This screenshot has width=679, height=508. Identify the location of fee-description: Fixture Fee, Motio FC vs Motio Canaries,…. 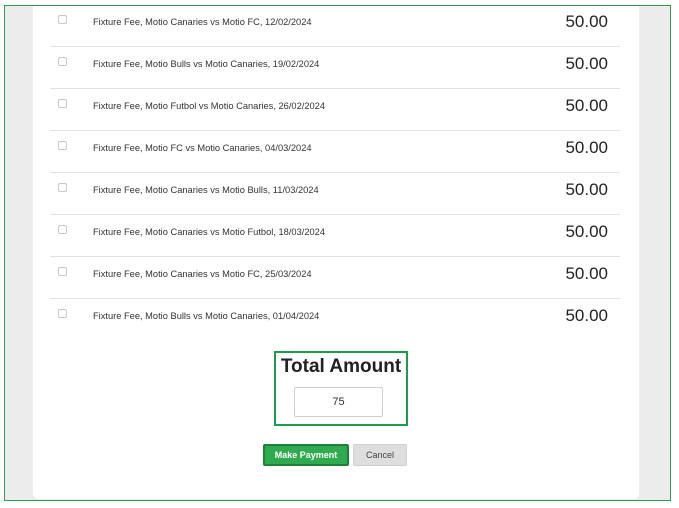
(202, 148).